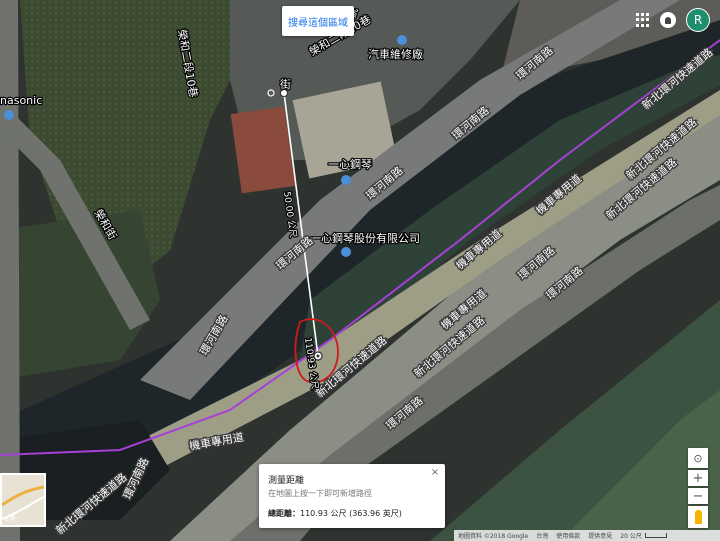 Image resolution: width=720 pixels, height=541 pixels. I want to click on minimap-label: 衛星, so click(10, 519).